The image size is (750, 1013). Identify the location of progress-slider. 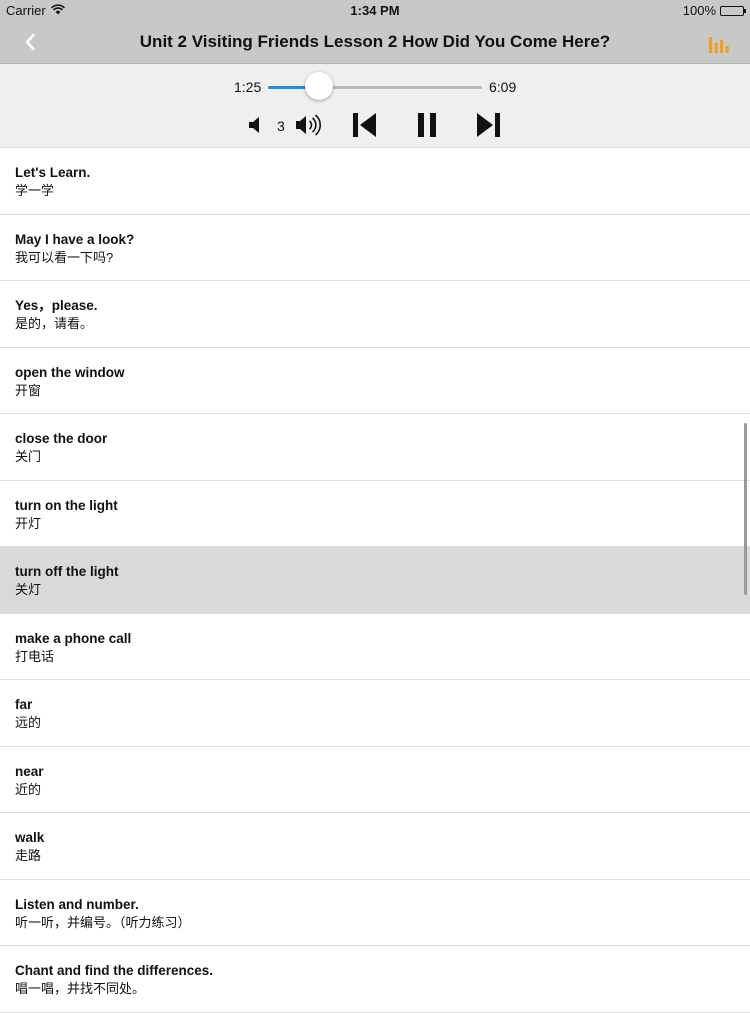
(375, 87).